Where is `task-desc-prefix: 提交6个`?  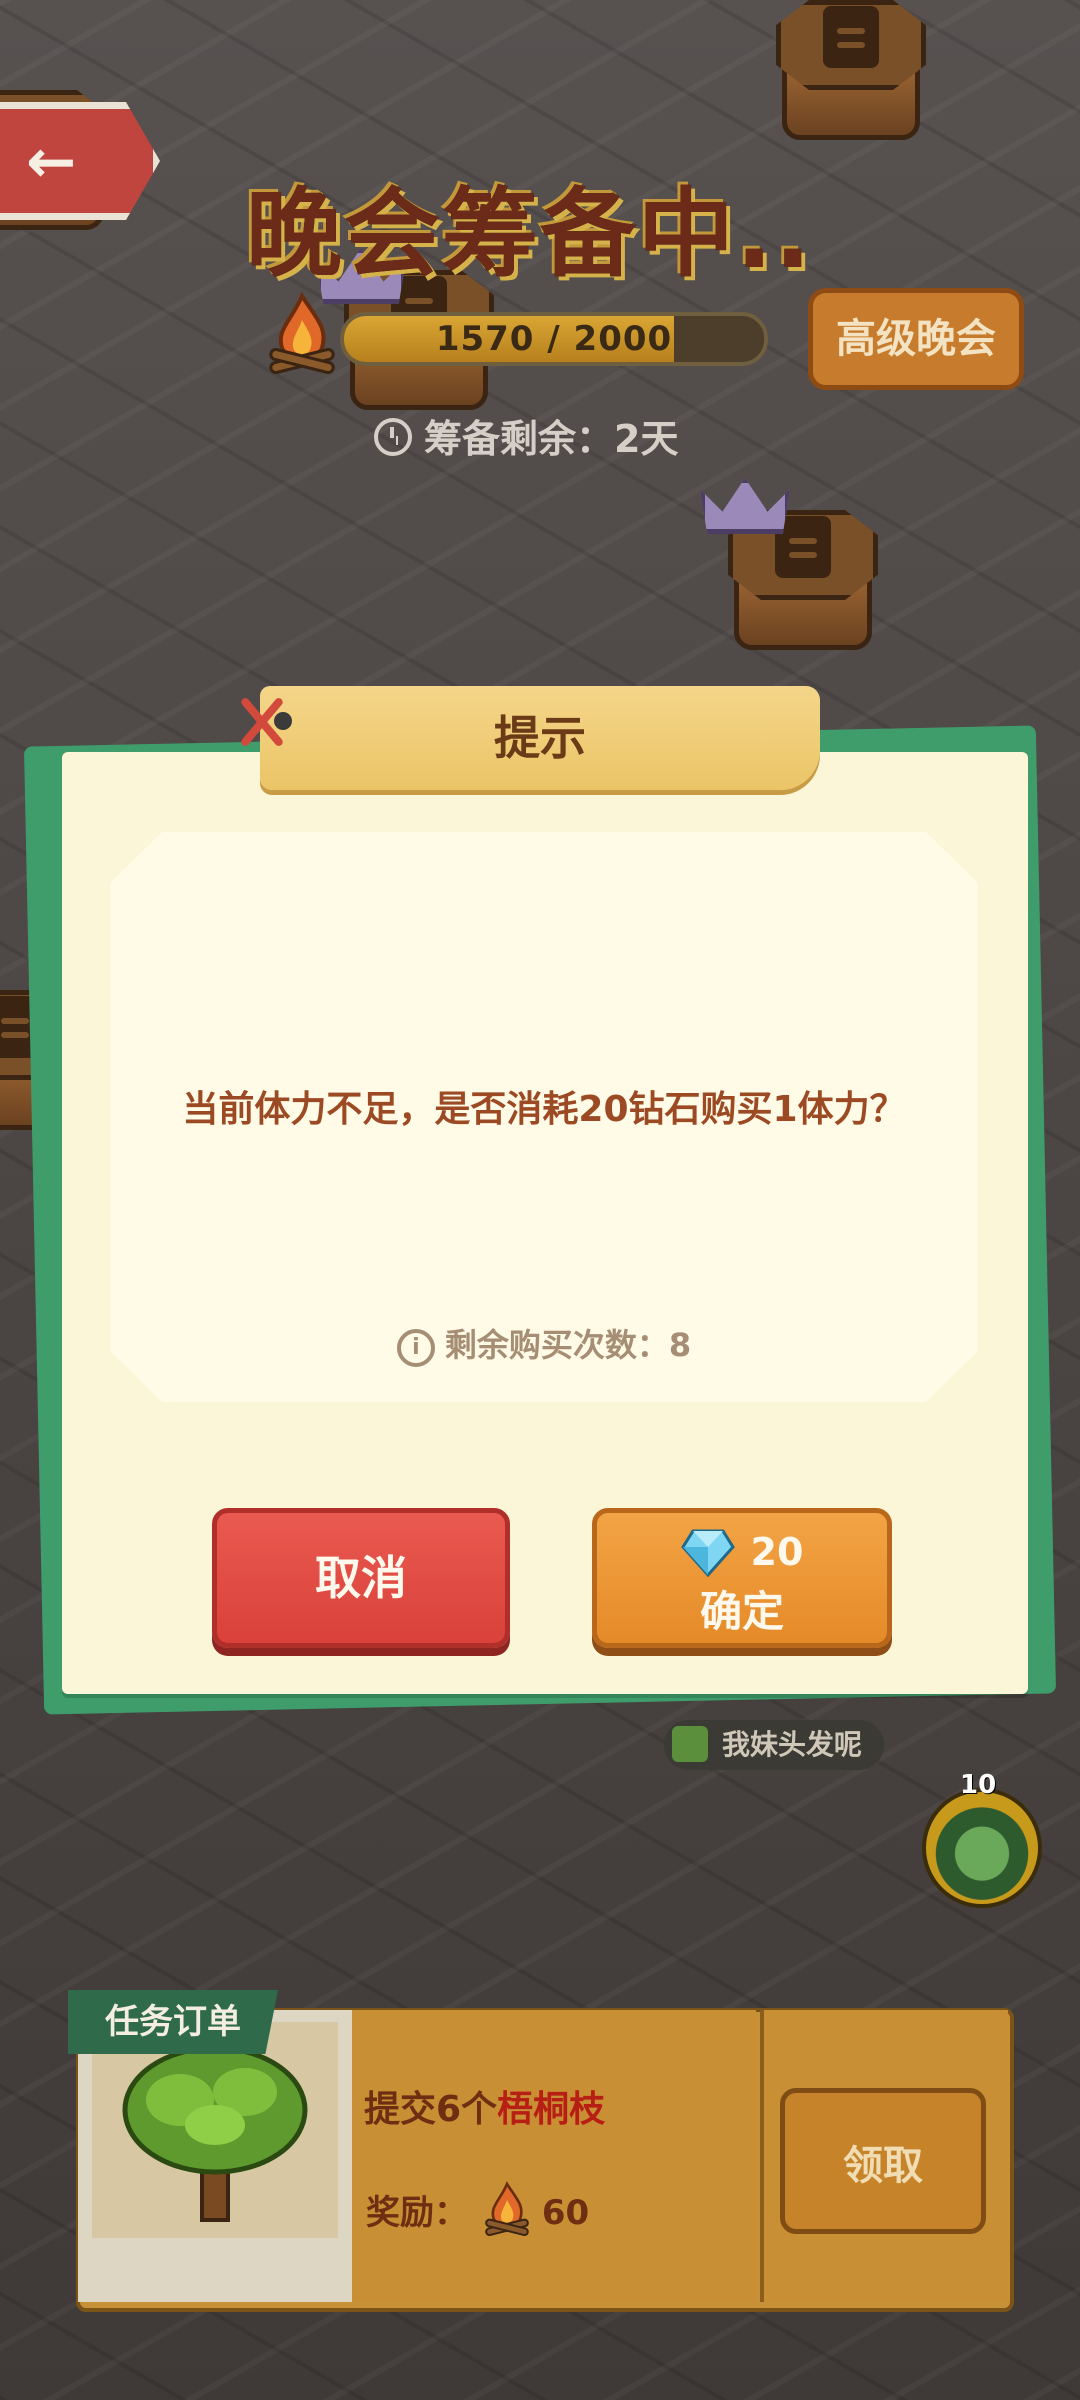 task-desc-prefix: 提交6个 is located at coordinates (431, 2109).